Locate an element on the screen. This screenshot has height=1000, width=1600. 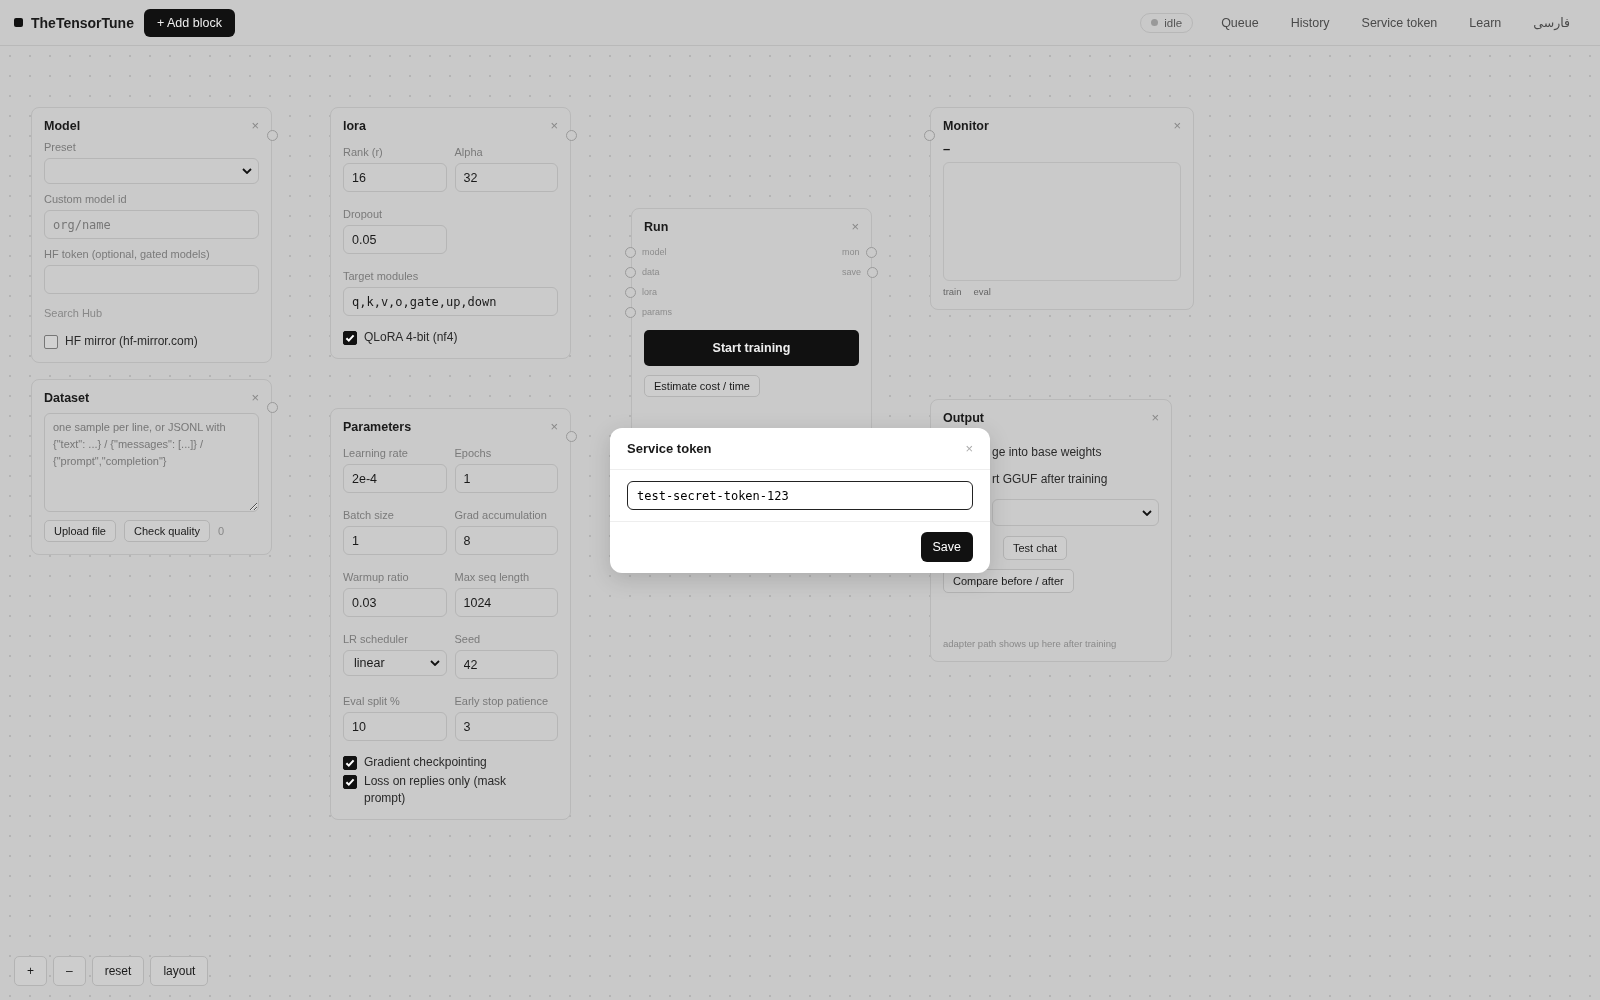
add-block-button: + Add block is located at coordinates (189, 22).